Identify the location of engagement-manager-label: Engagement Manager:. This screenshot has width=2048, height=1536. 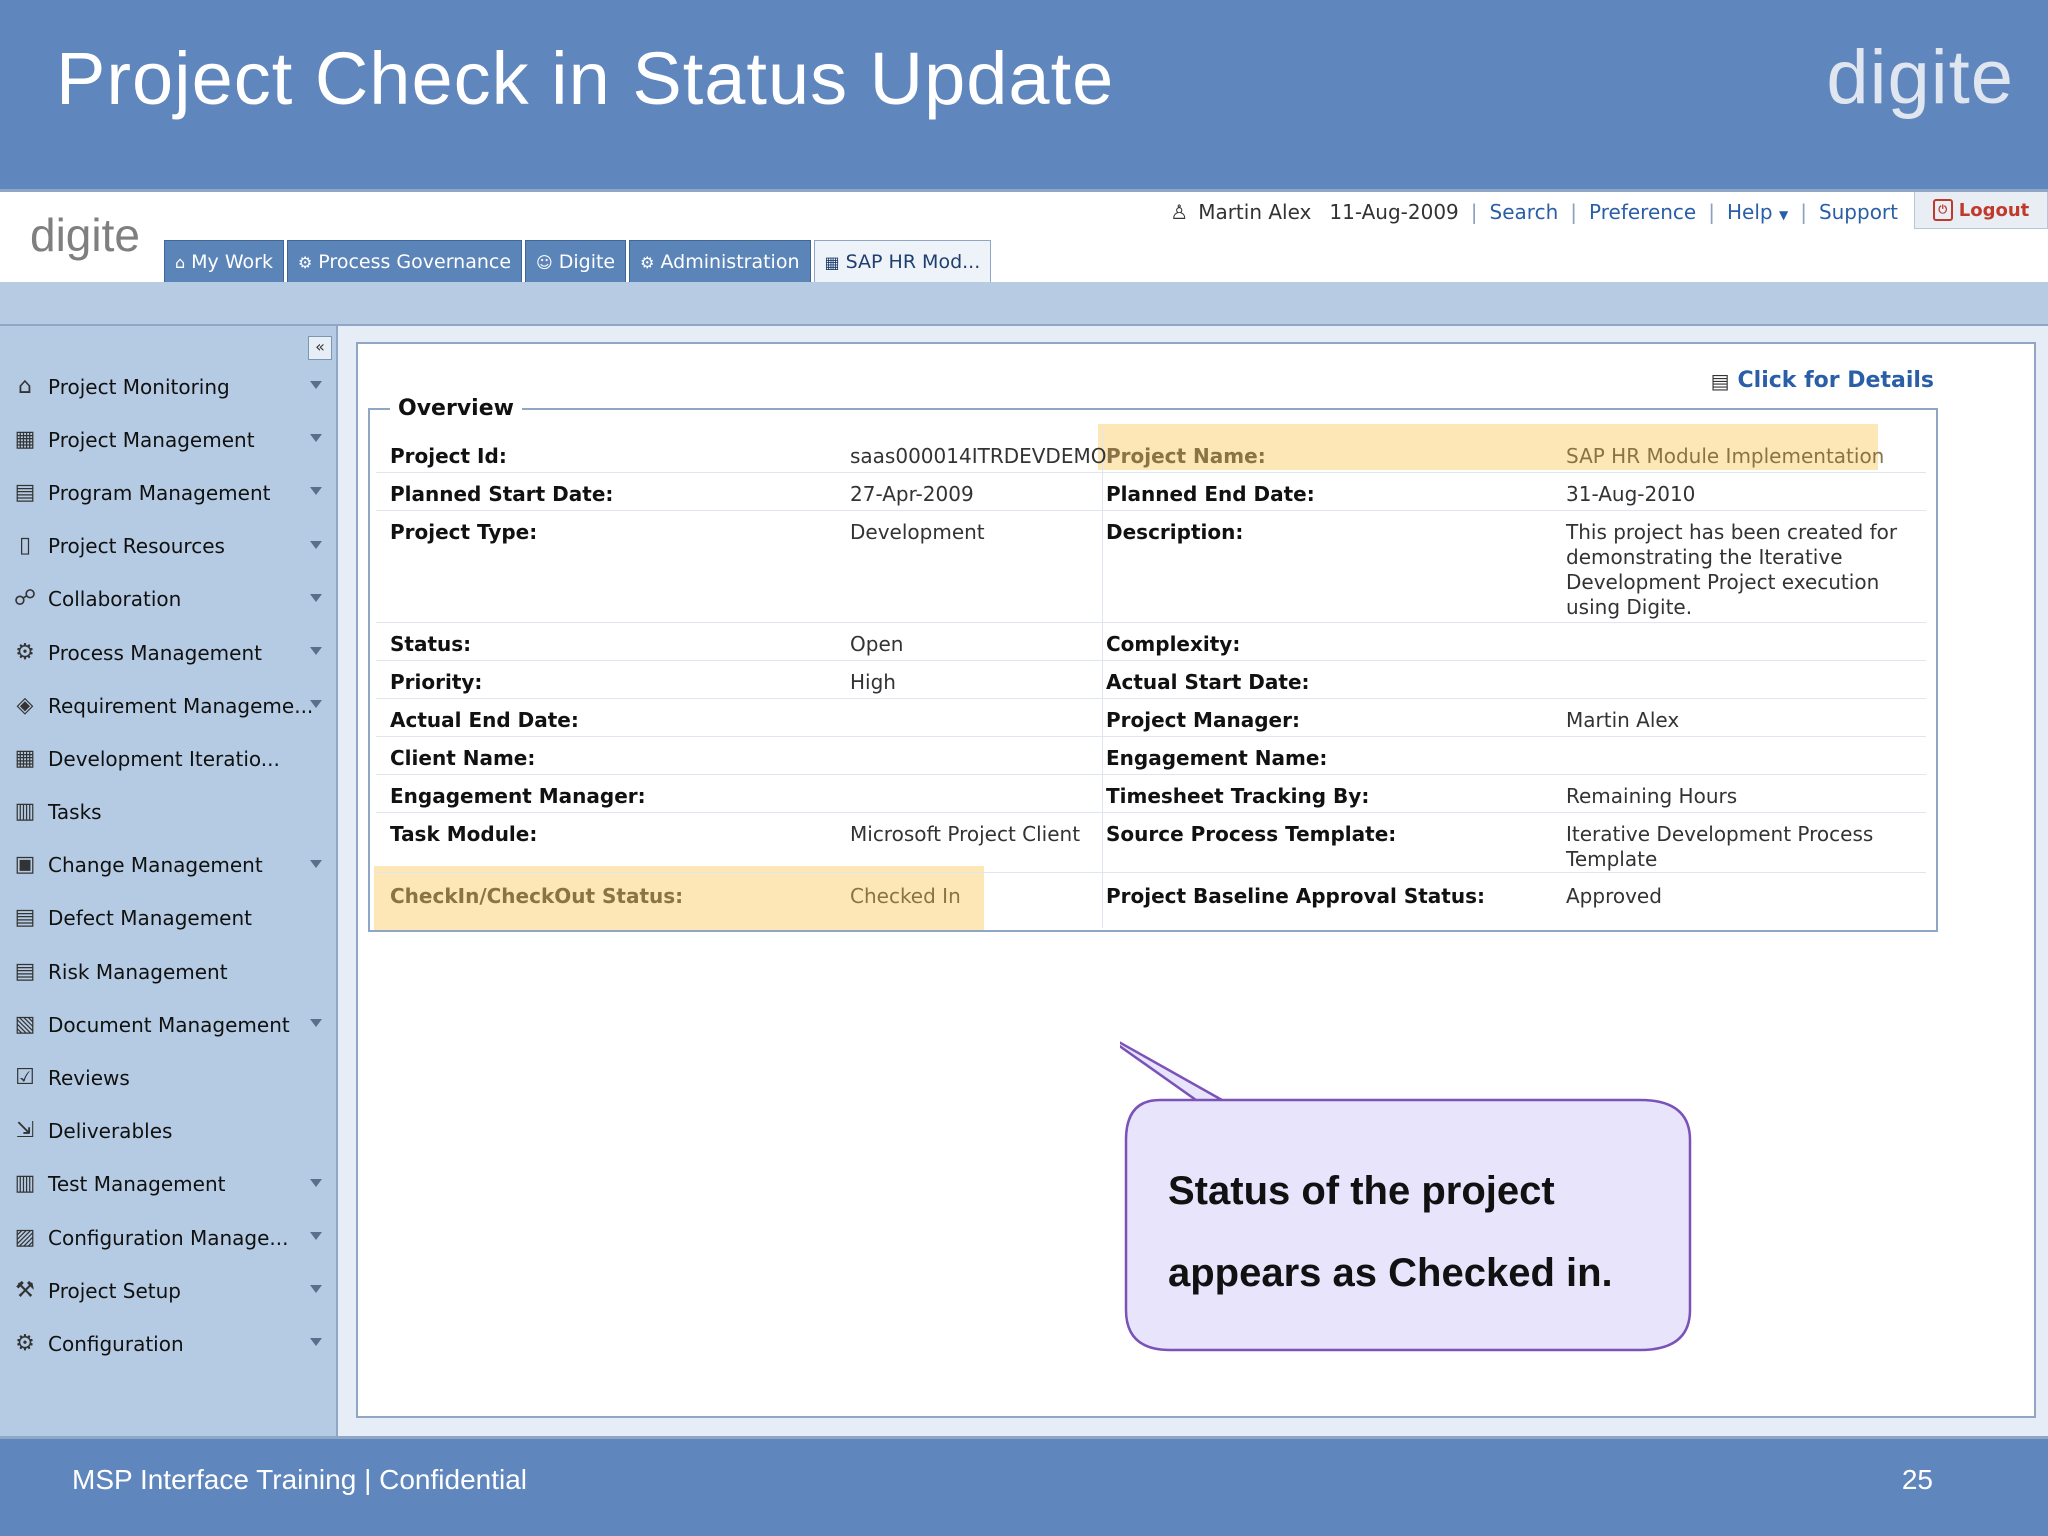
(518, 796).